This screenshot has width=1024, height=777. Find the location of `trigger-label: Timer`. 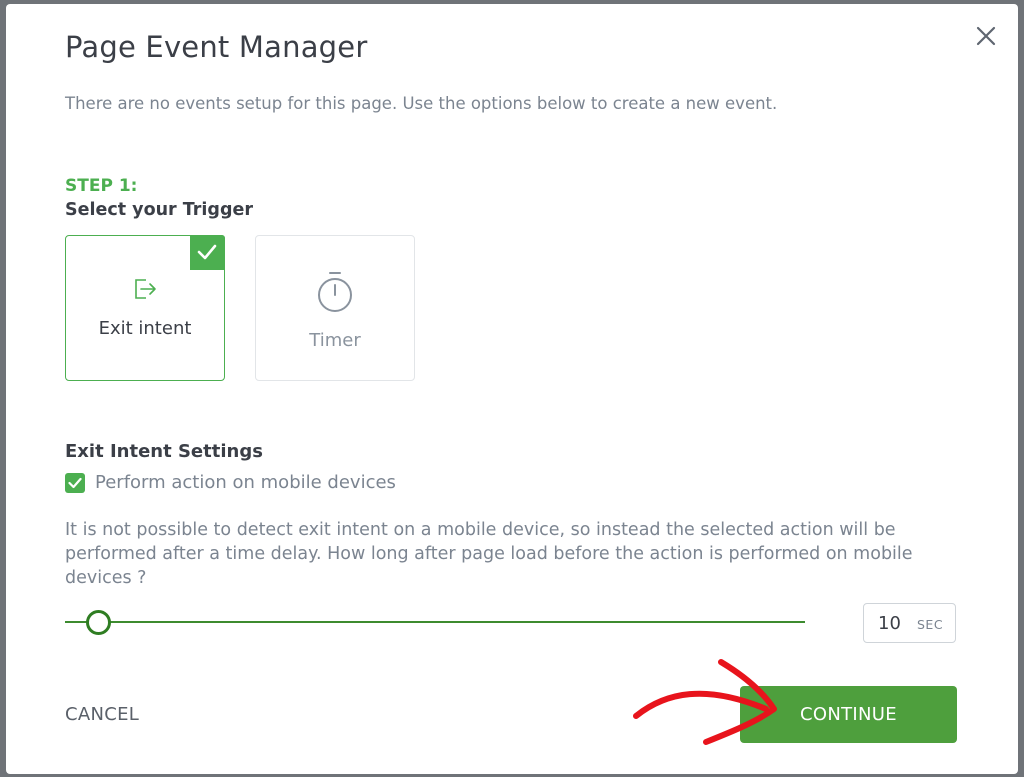

trigger-label: Timer is located at coordinates (335, 340).